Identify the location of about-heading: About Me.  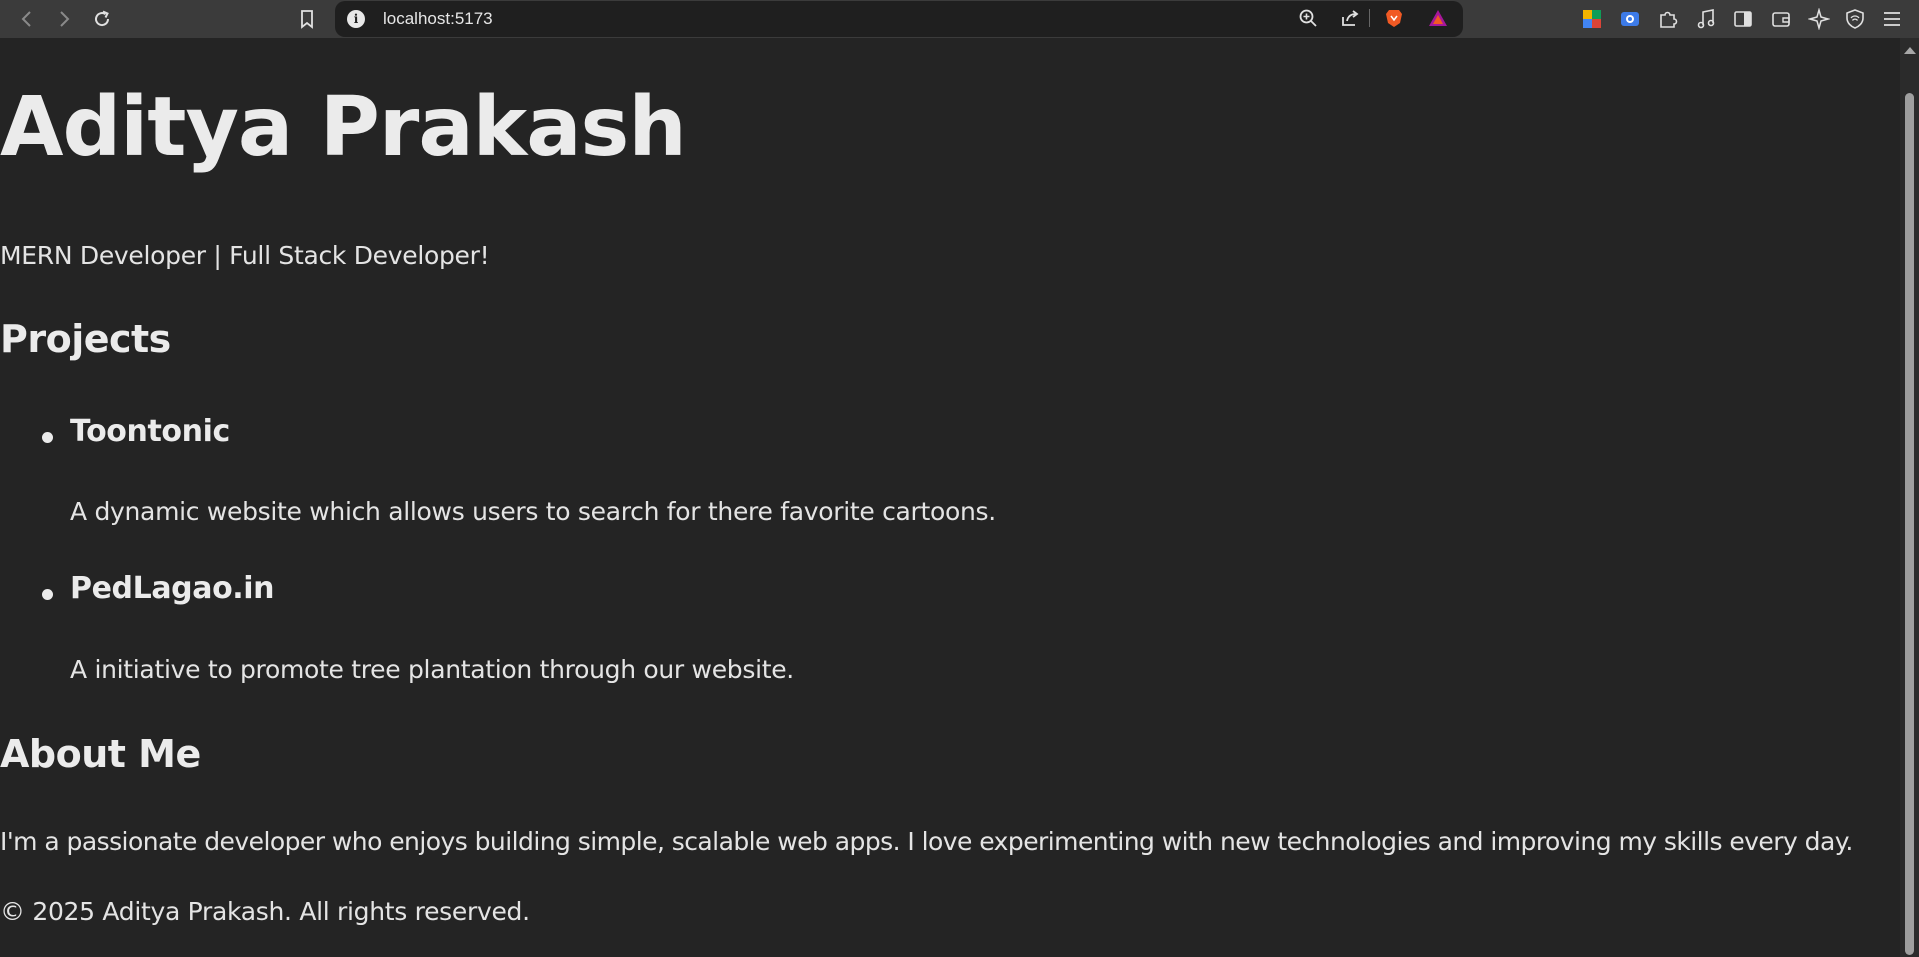
(100, 754).